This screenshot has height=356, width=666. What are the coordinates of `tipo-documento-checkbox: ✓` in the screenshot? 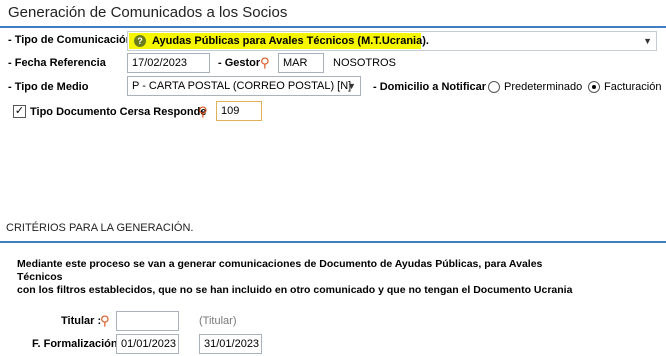 It's located at (19, 111).